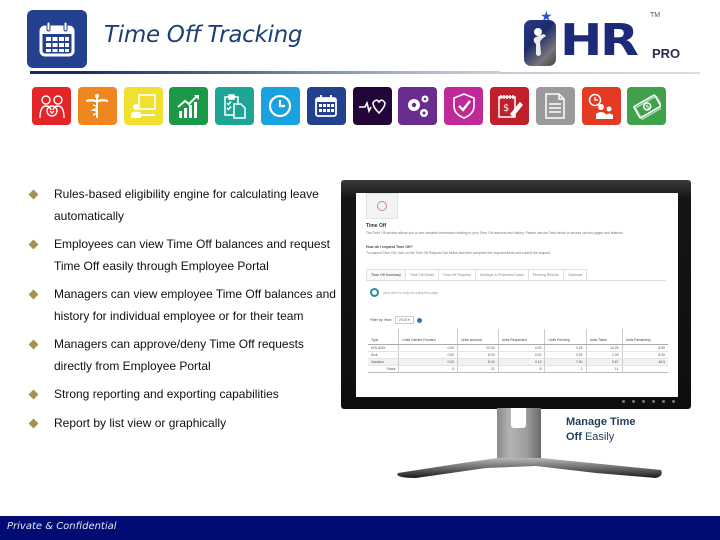 Image resolution: width=720 pixels, height=540 pixels. I want to click on growth-chart-icon, so click(189, 106).